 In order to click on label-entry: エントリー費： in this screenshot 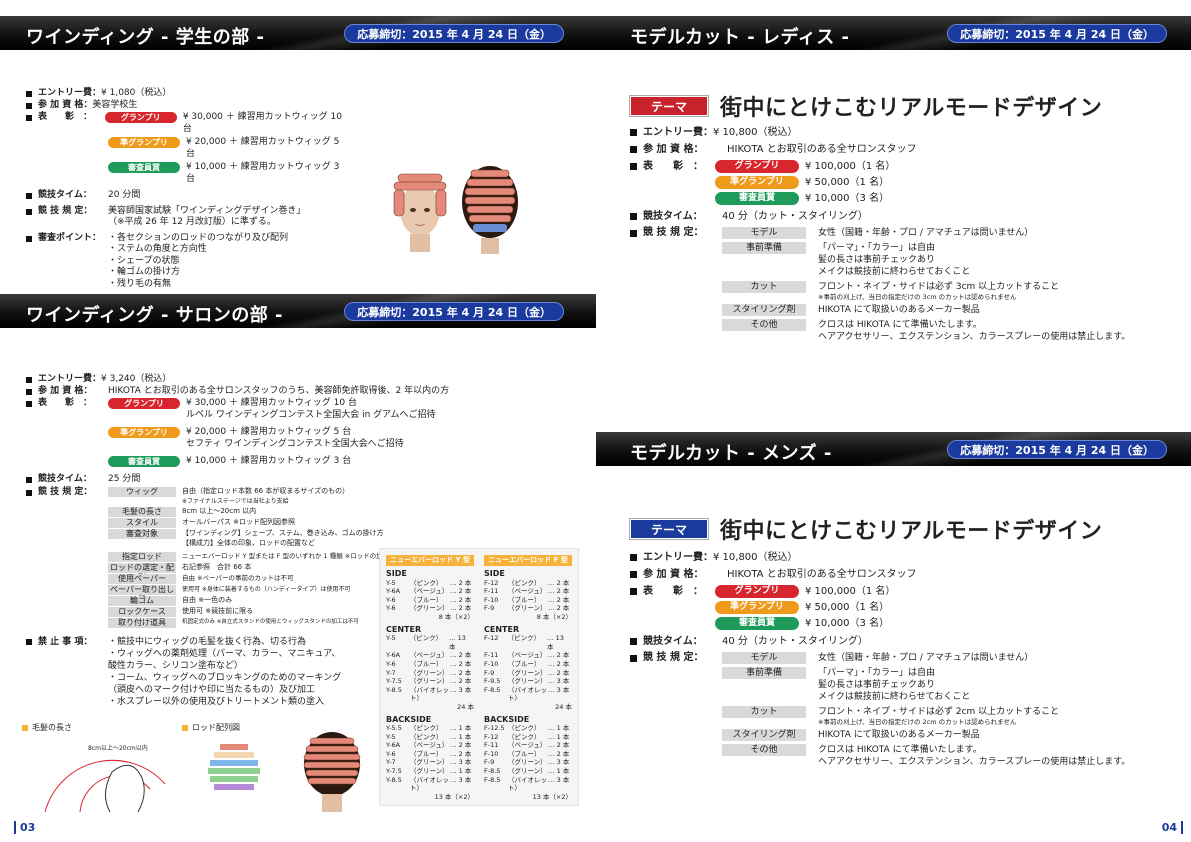, I will do `click(678, 557)`.